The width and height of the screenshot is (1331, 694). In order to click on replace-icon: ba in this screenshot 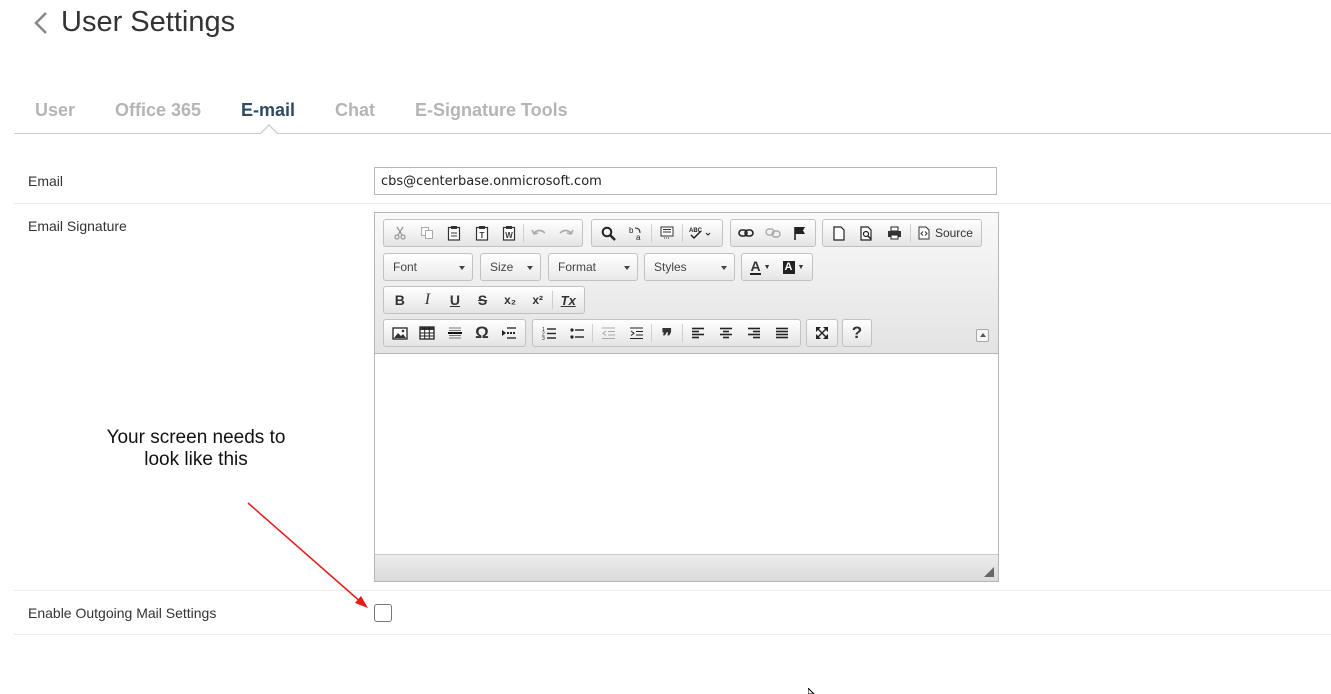, I will do `click(635, 233)`.